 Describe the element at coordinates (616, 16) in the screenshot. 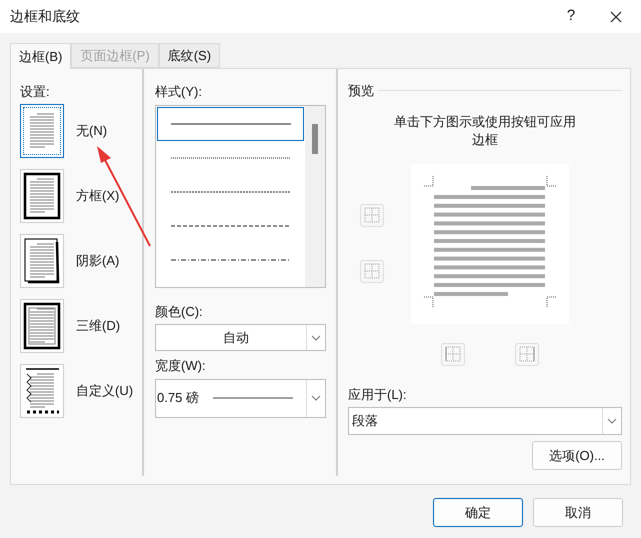

I see `close-icon` at that location.